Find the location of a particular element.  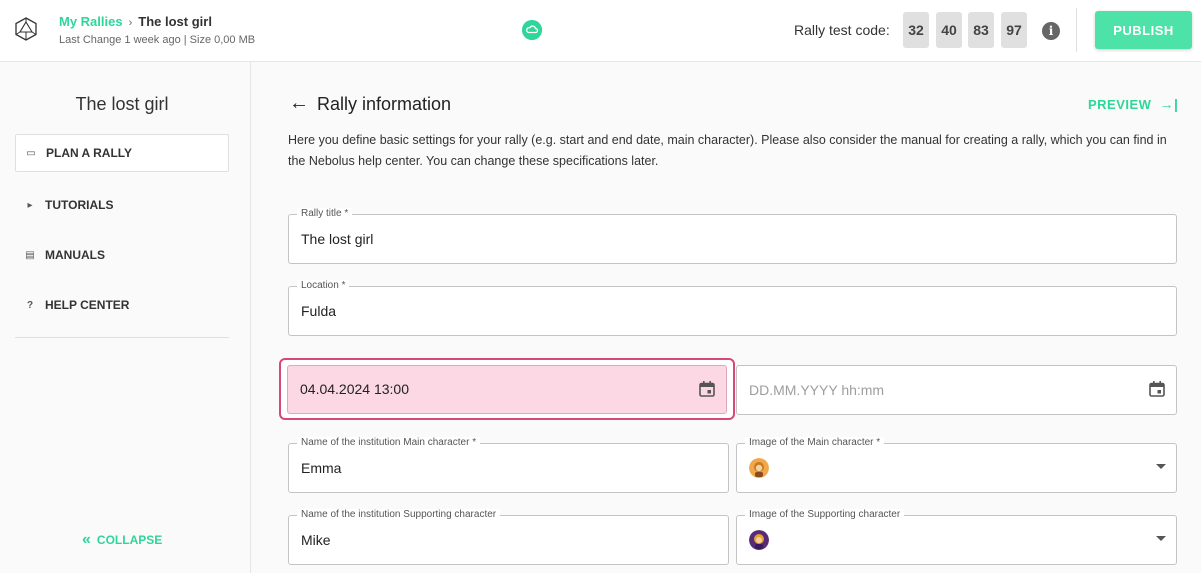

field-label: Rally title * is located at coordinates (325, 214).